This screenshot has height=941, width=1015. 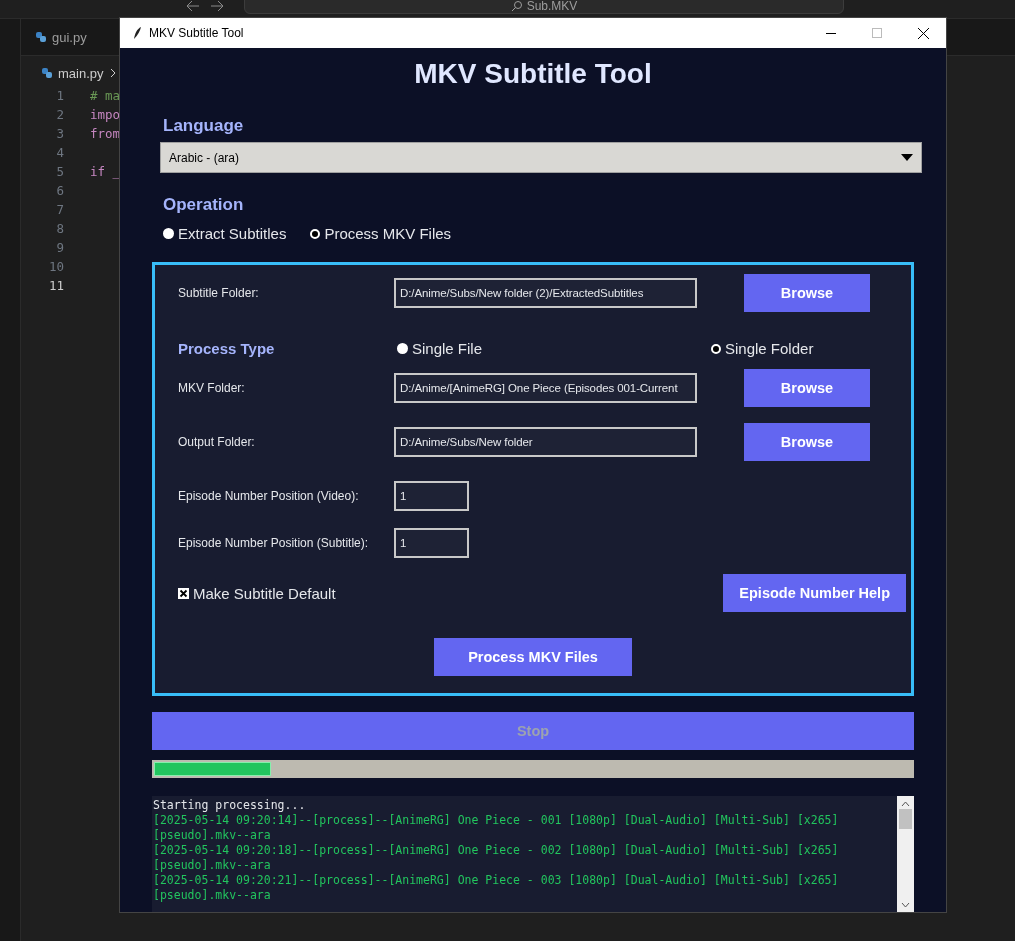 I want to click on editor-tab: gui.py, so click(x=61, y=37).